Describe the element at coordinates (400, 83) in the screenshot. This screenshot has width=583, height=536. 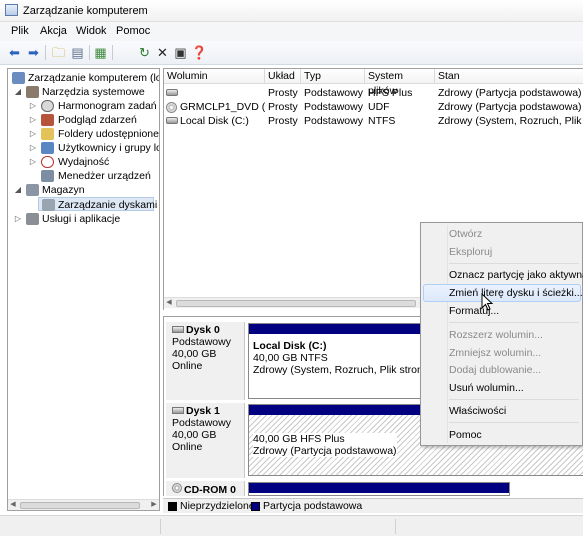
I see `col-header-filesystem: System plików` at that location.